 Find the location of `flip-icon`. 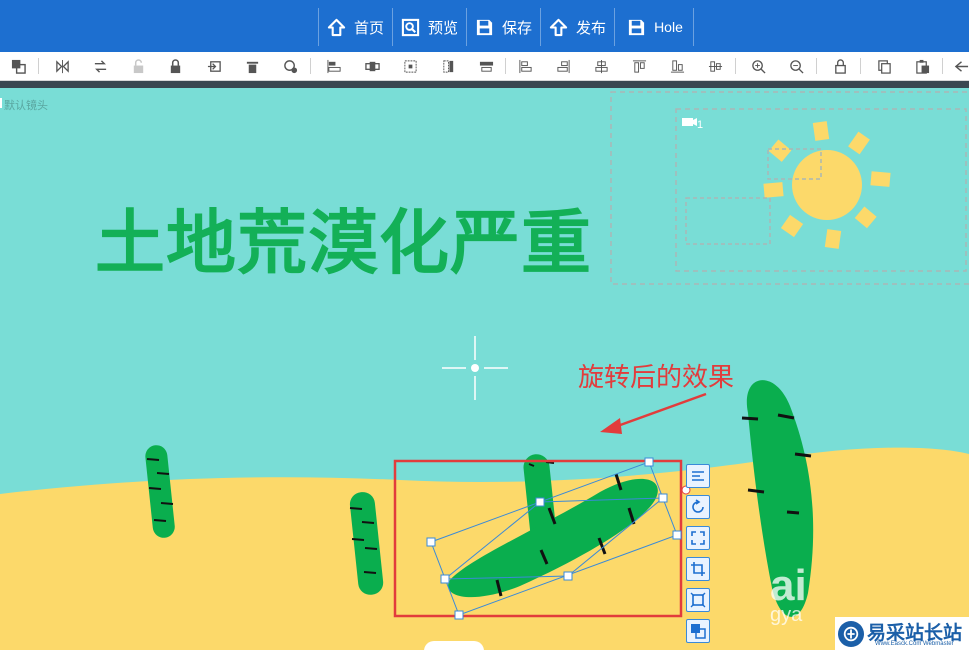

flip-icon is located at coordinates (62, 66).